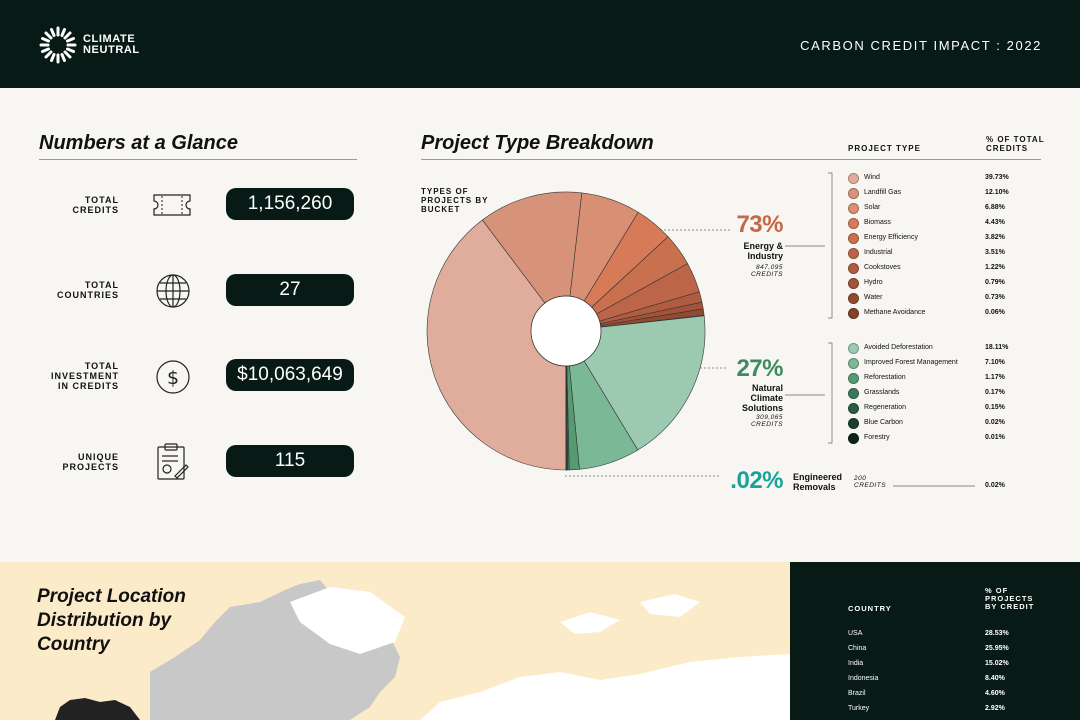  What do you see at coordinates (995, 377) in the screenshot?
I see `legend-type-pct: 1.17%` at bounding box center [995, 377].